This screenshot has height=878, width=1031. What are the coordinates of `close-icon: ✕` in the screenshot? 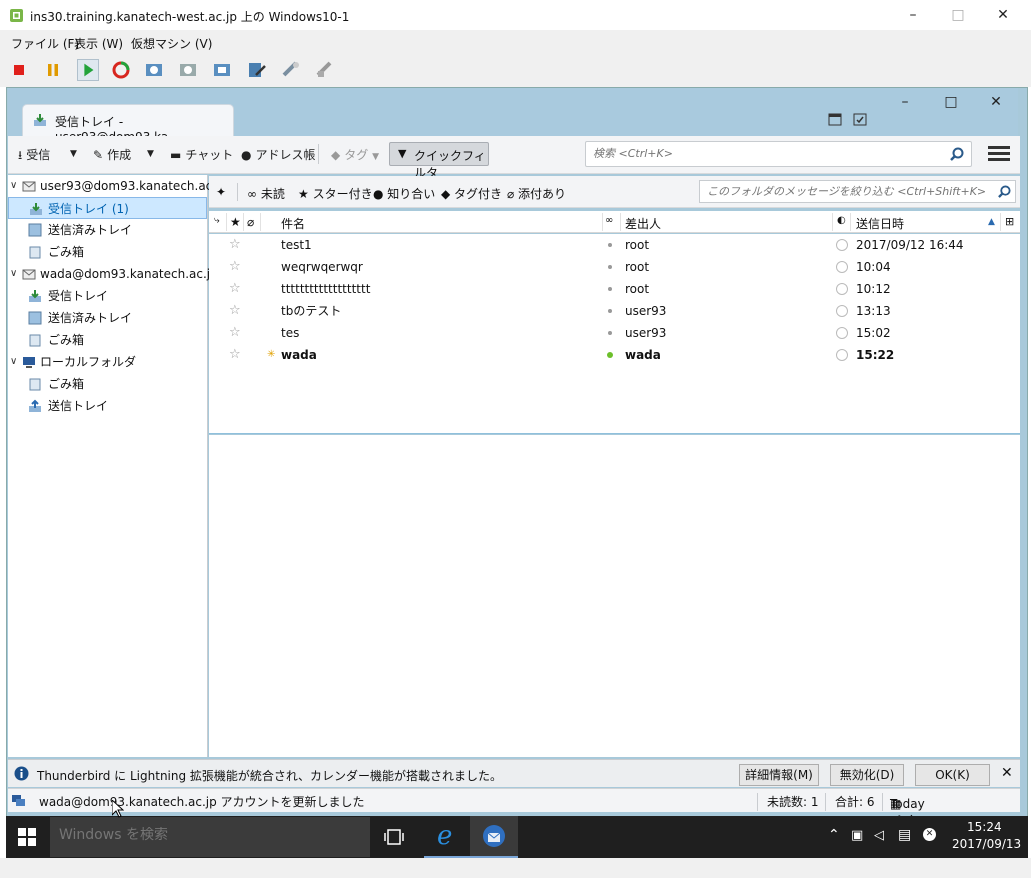 It's located at (1007, 773).